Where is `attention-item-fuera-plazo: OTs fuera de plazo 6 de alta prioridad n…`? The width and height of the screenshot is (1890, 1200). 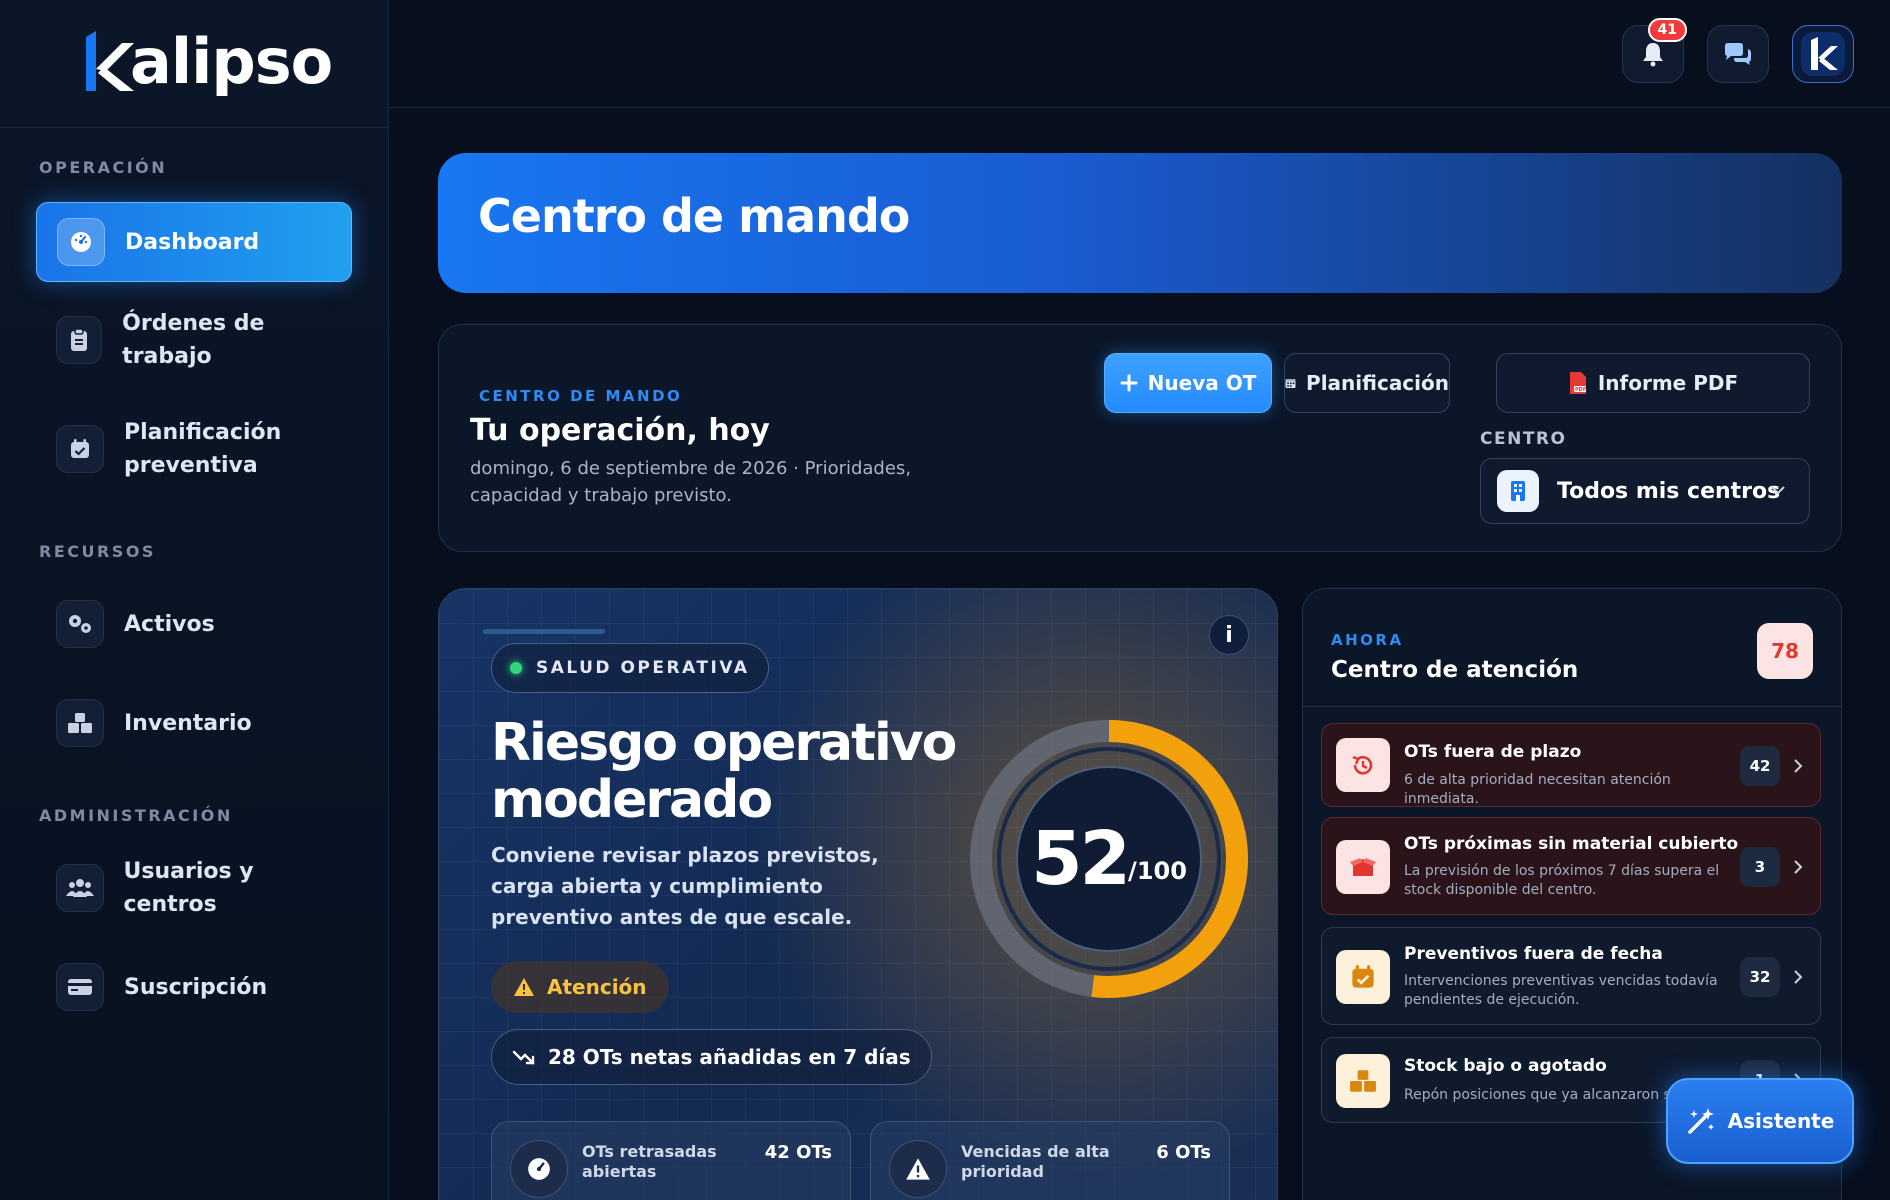 attention-item-fuera-plazo: OTs fuera de plazo 6 de alta prioridad n… is located at coordinates (1571, 765).